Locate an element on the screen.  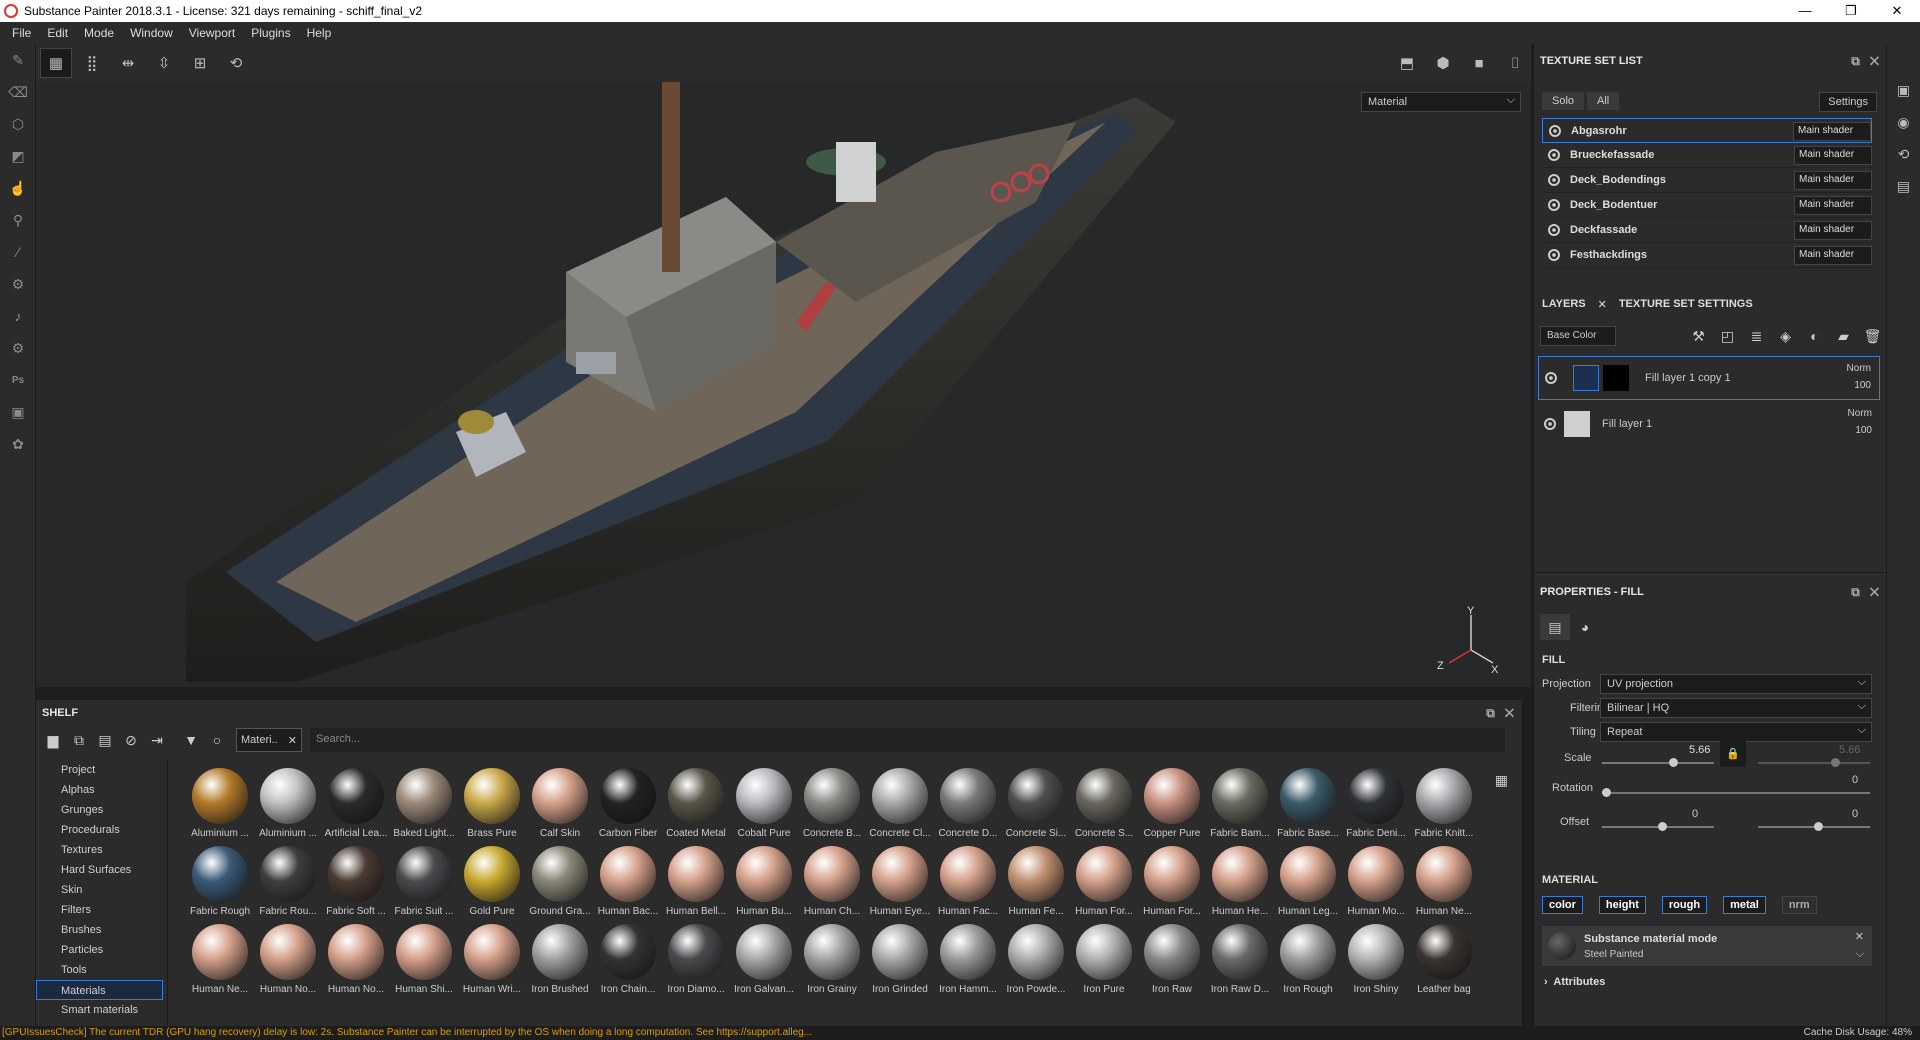
shelf-category-particles: Particles is located at coordinates (101, 950).